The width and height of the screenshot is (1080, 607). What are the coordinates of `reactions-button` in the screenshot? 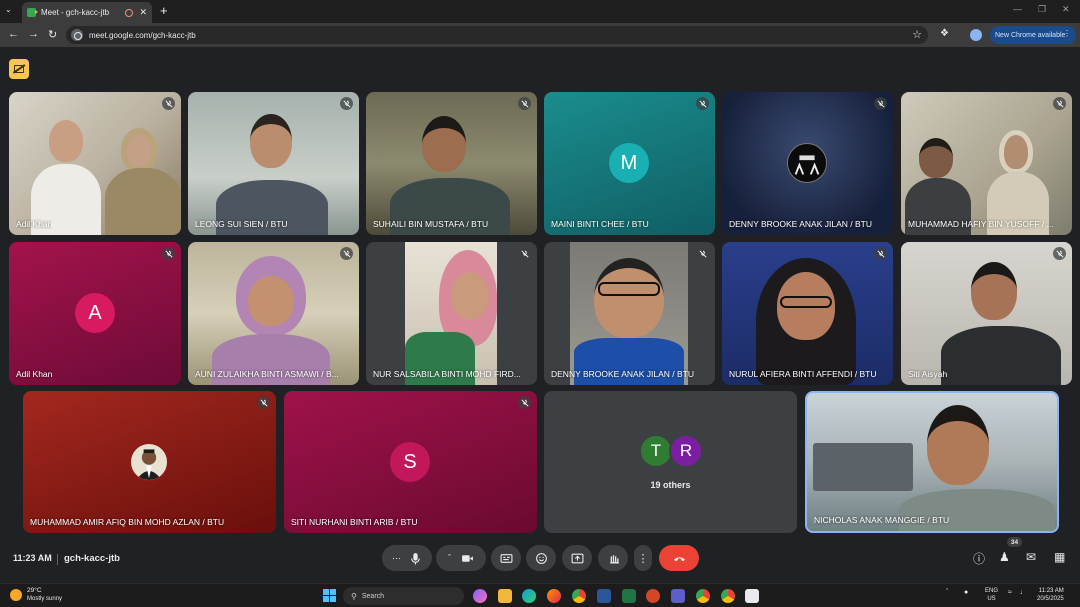 It's located at (541, 558).